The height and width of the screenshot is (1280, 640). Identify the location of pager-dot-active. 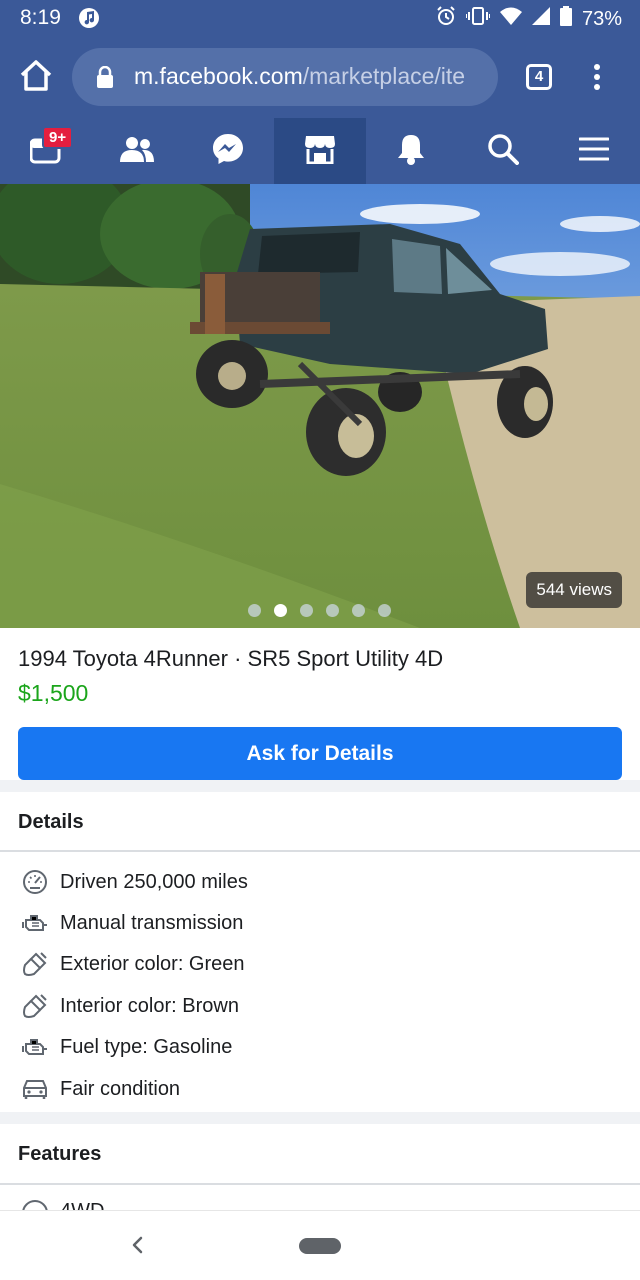
(280, 610).